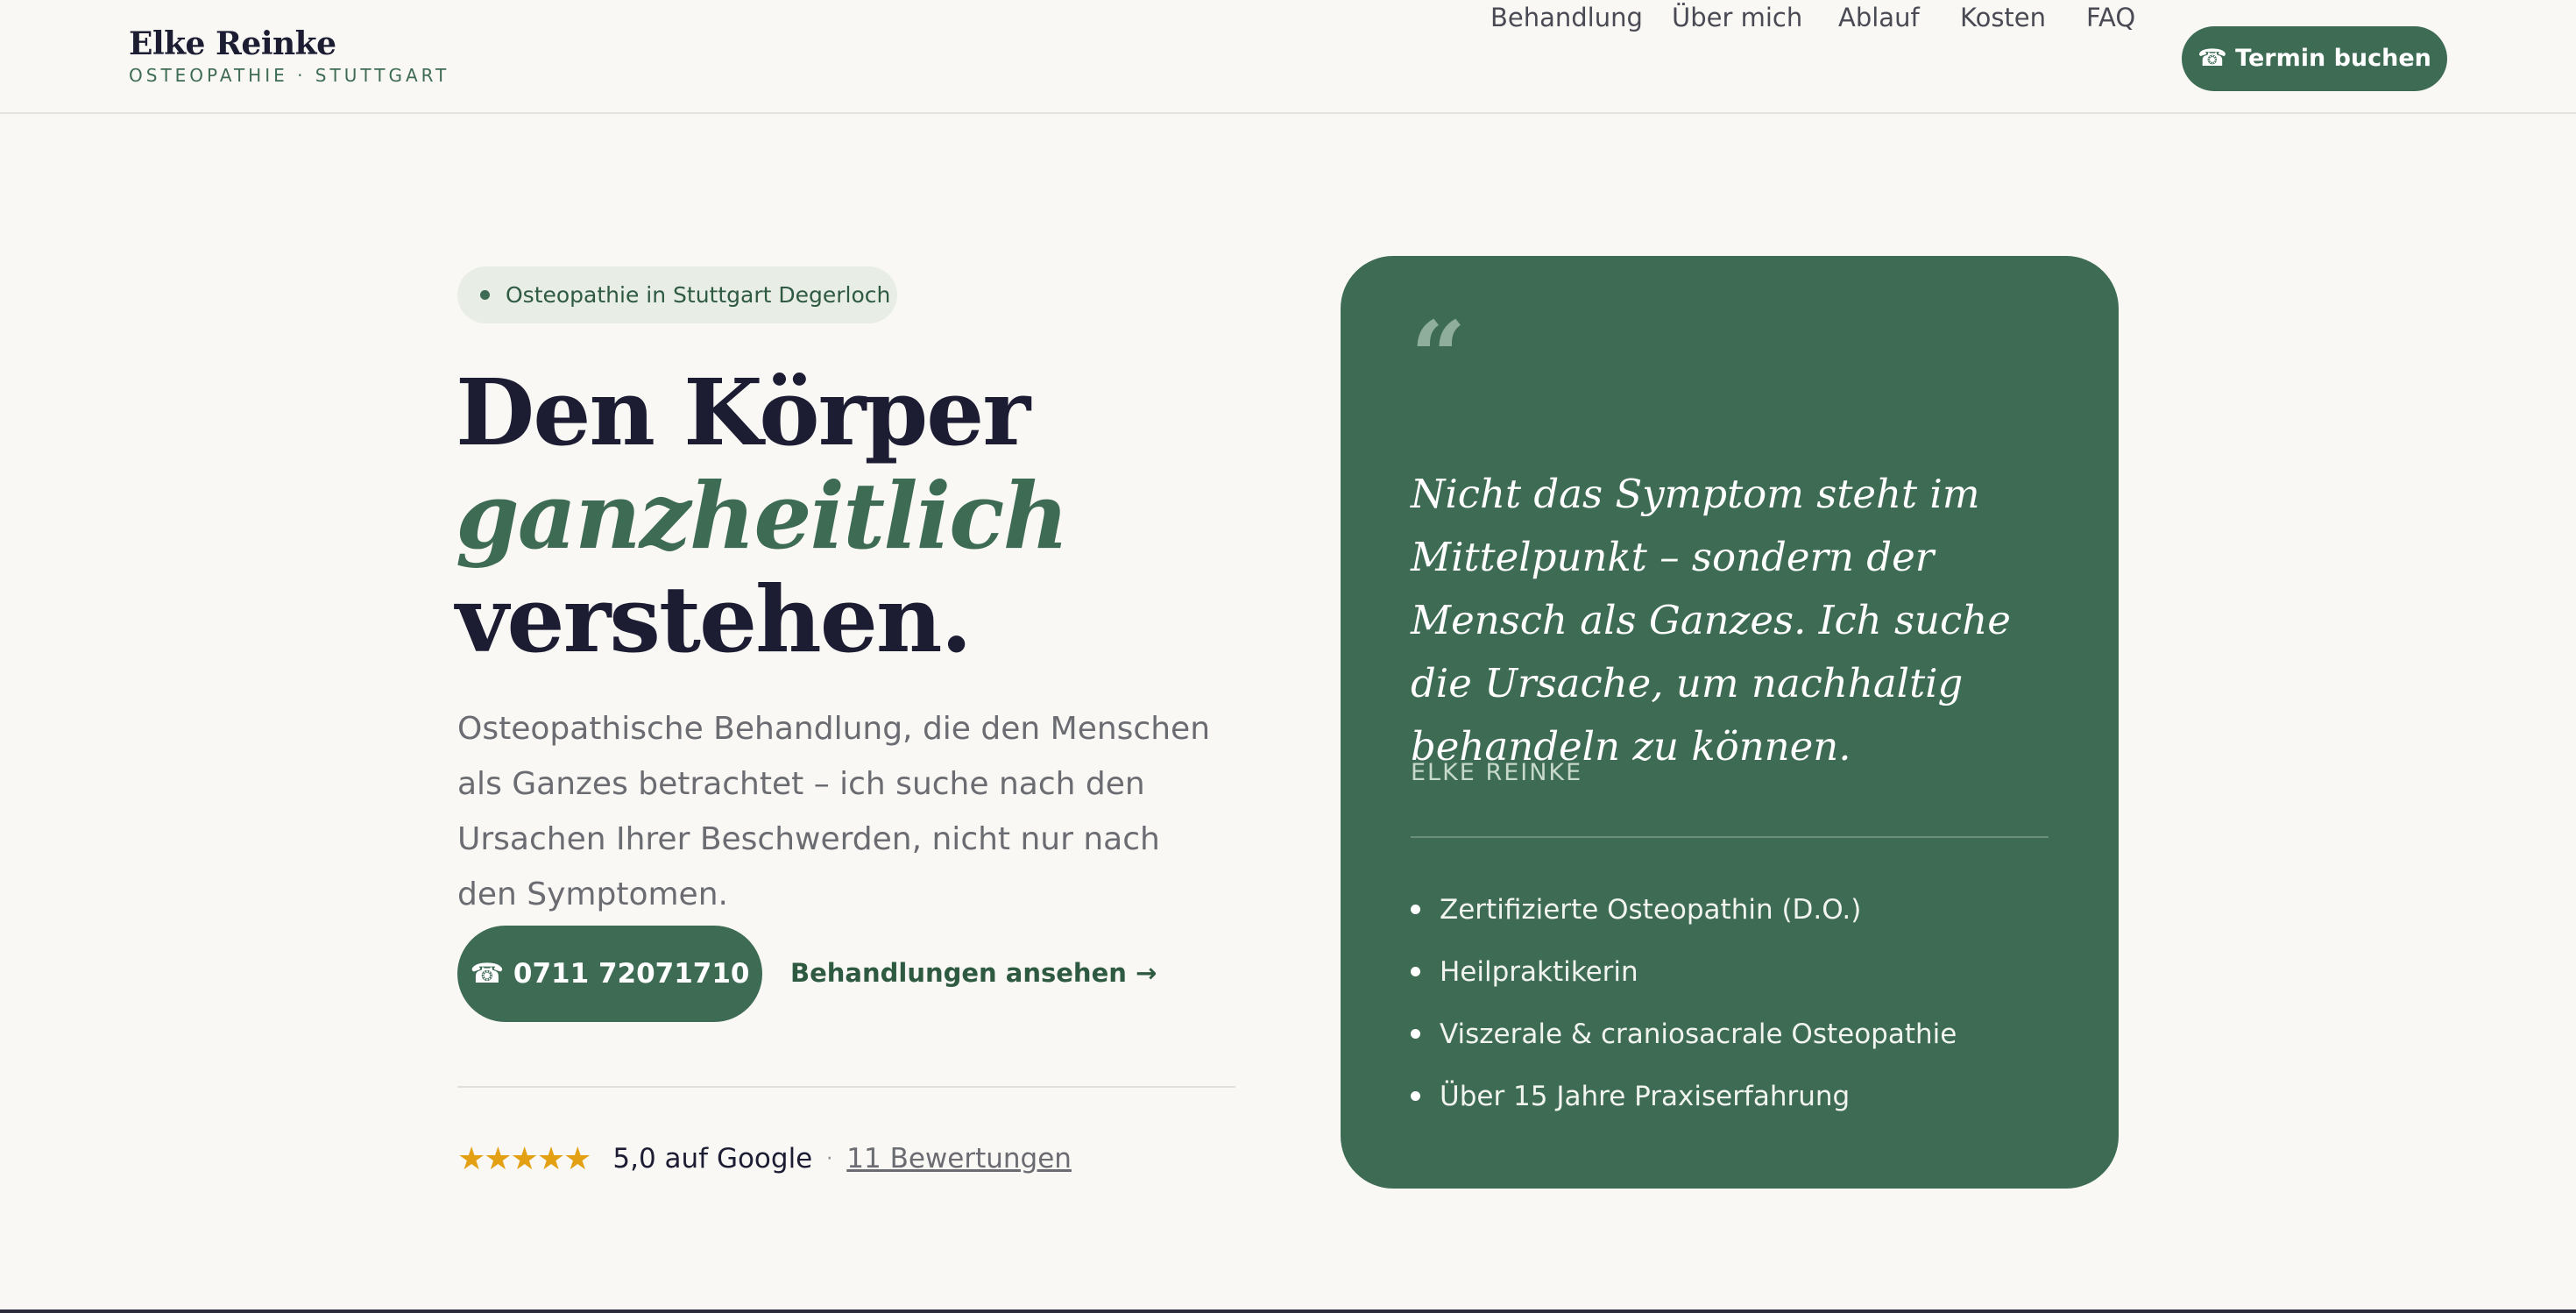 The width and height of the screenshot is (2576, 1313). What do you see at coordinates (1684, 971) in the screenshot?
I see `list-item: Heilpraktikerin` at bounding box center [1684, 971].